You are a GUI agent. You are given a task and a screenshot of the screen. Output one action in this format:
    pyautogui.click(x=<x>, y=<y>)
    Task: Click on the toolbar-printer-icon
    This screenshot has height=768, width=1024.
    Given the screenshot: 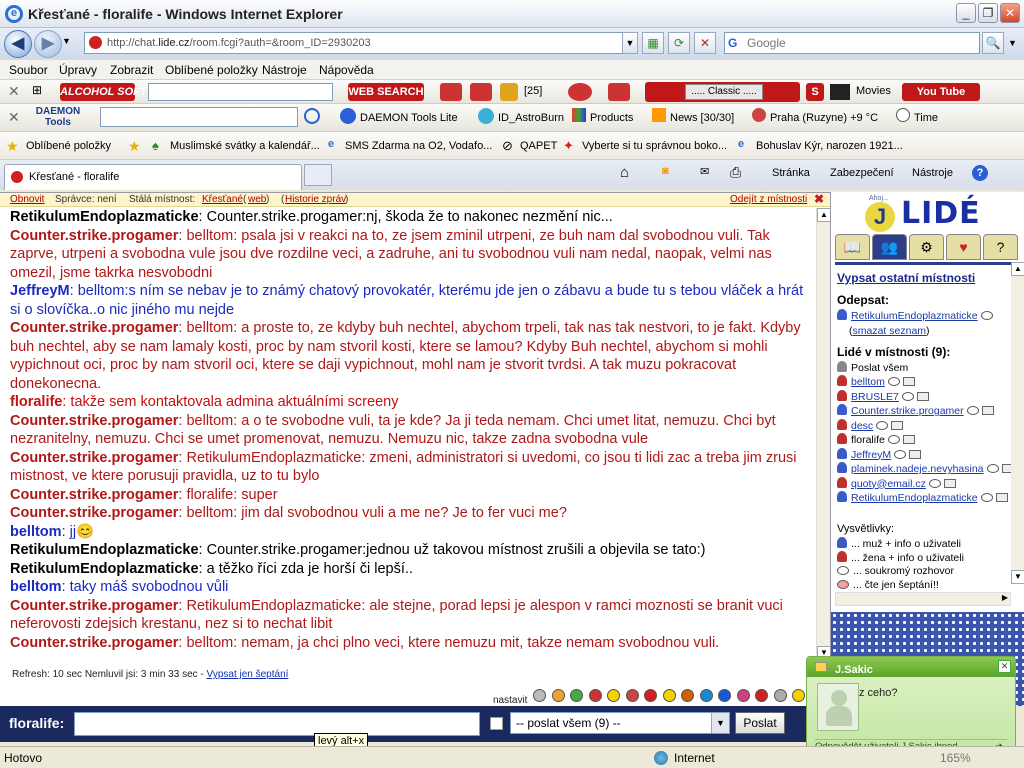 What is the action you would take?
    pyautogui.click(x=619, y=92)
    